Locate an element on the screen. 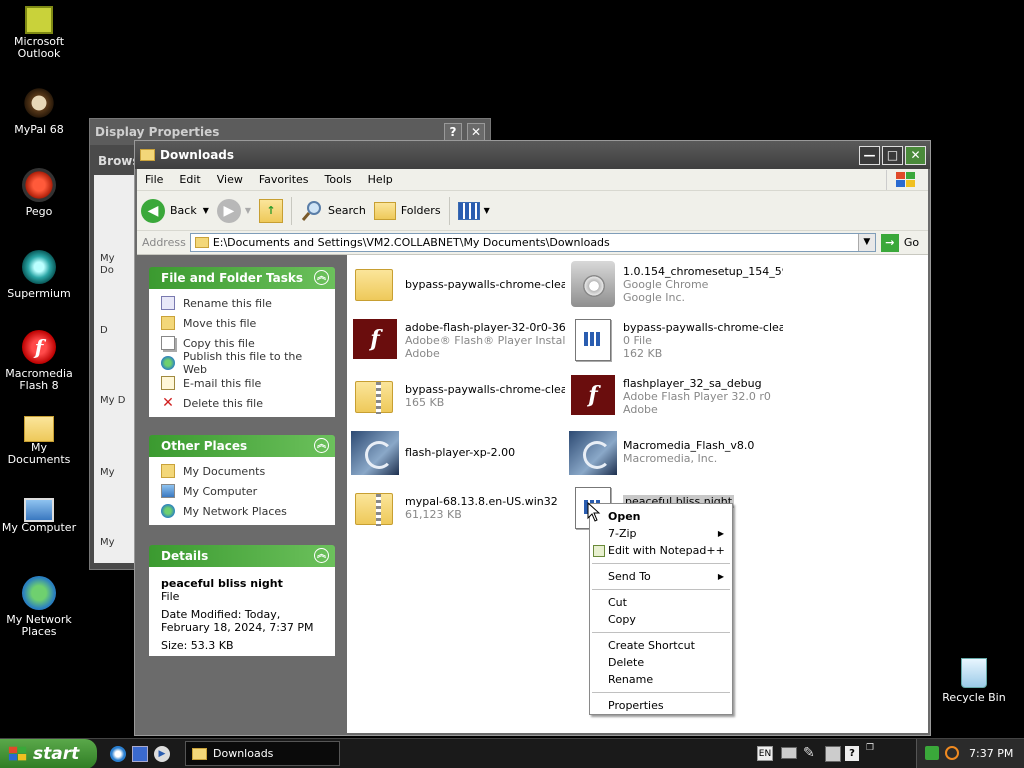 This screenshot has width=1024, height=768. menu-item-cut: Cut is located at coordinates (661, 602).